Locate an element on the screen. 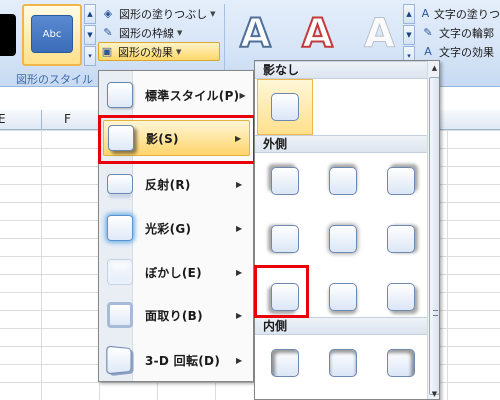  text-effects-label: 文字の効果 is located at coordinates (466, 52).